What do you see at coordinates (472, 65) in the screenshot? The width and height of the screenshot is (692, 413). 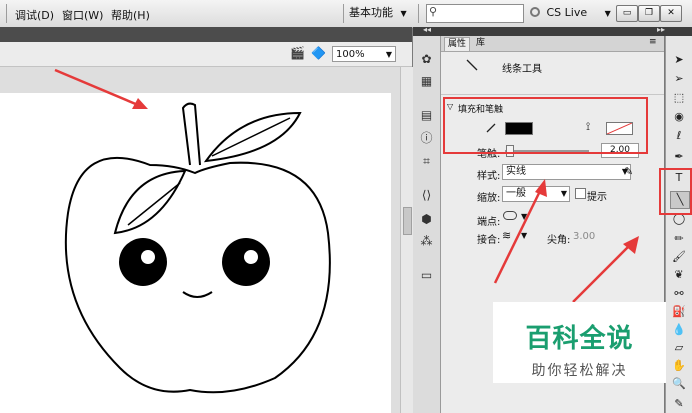 I see `line-tool-icon` at bounding box center [472, 65].